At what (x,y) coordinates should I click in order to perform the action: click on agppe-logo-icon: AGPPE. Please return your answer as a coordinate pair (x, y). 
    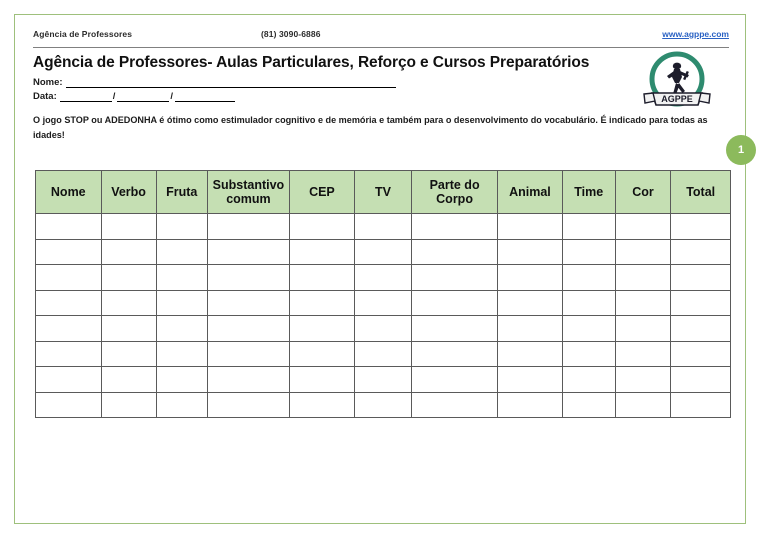
    Looking at the image, I should click on (677, 79).